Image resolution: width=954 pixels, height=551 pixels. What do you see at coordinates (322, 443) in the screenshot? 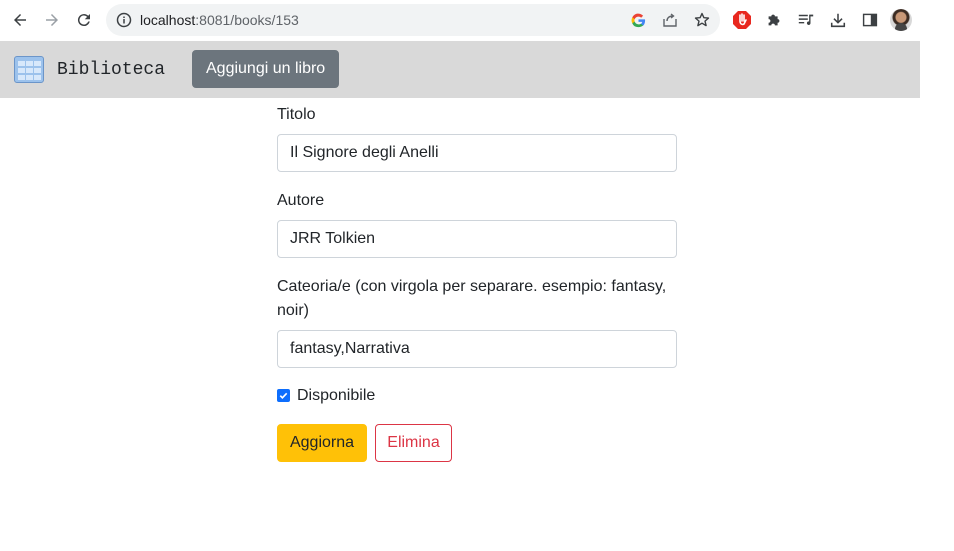
I see `update-button: Aggiorna` at bounding box center [322, 443].